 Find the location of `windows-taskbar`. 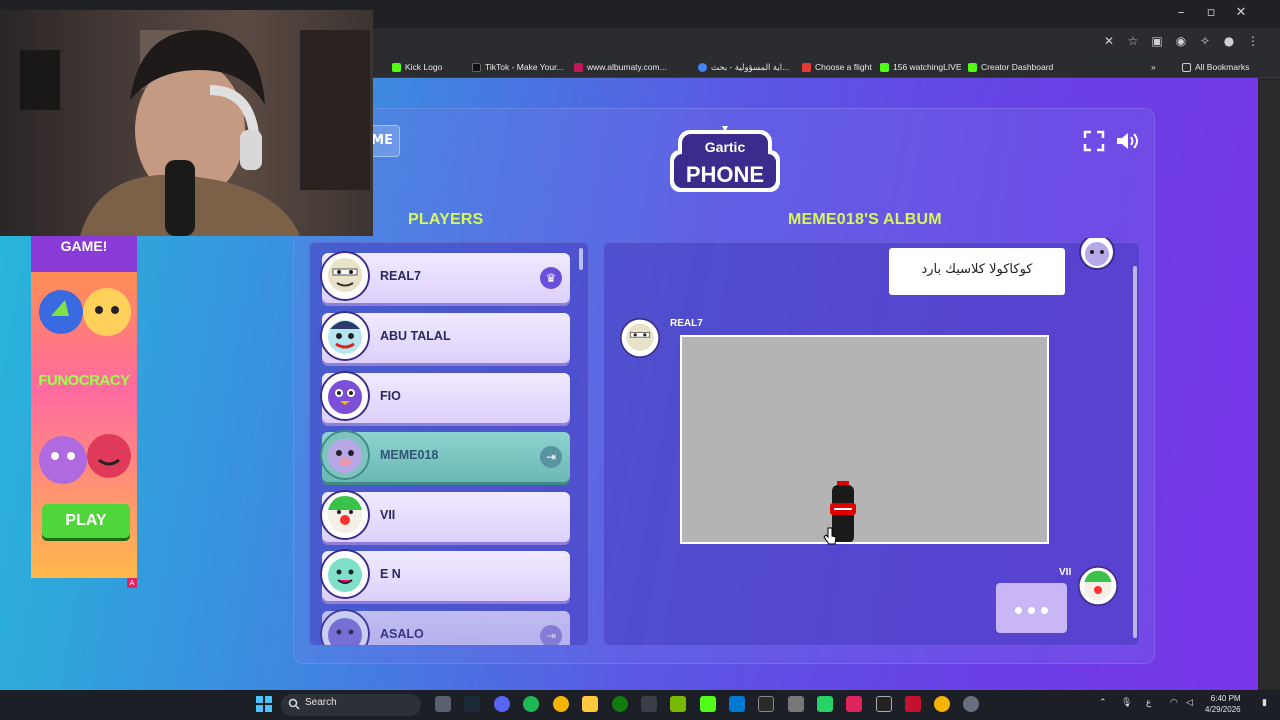

windows-taskbar is located at coordinates (640, 705).